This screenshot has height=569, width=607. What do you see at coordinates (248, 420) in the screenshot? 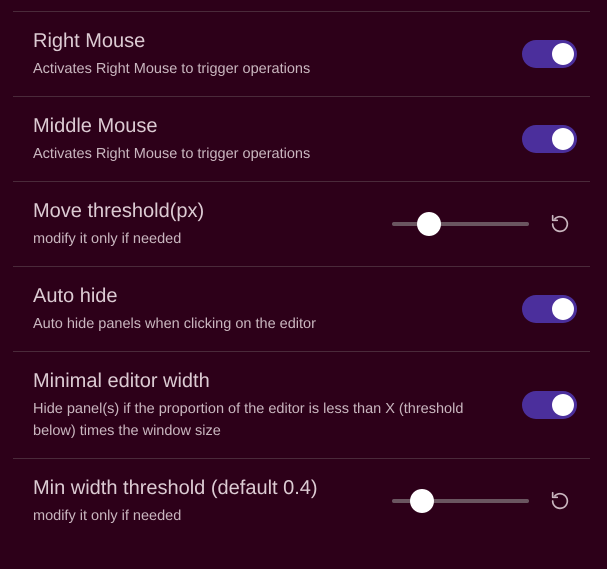
I see `setting-description: Hide panel(s) if the proportion of the editor is less than X (threshold below) times the window size` at bounding box center [248, 420].